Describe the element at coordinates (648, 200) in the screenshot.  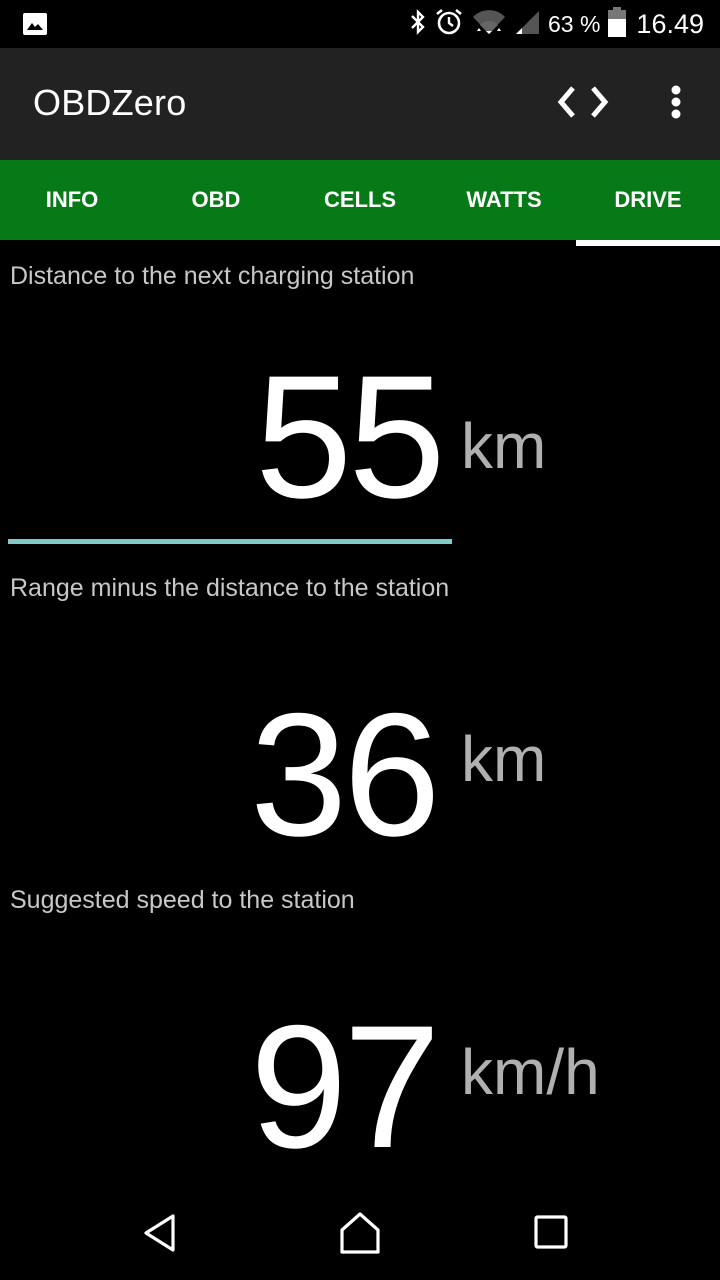
I see `tab-drive: DRIVE` at that location.